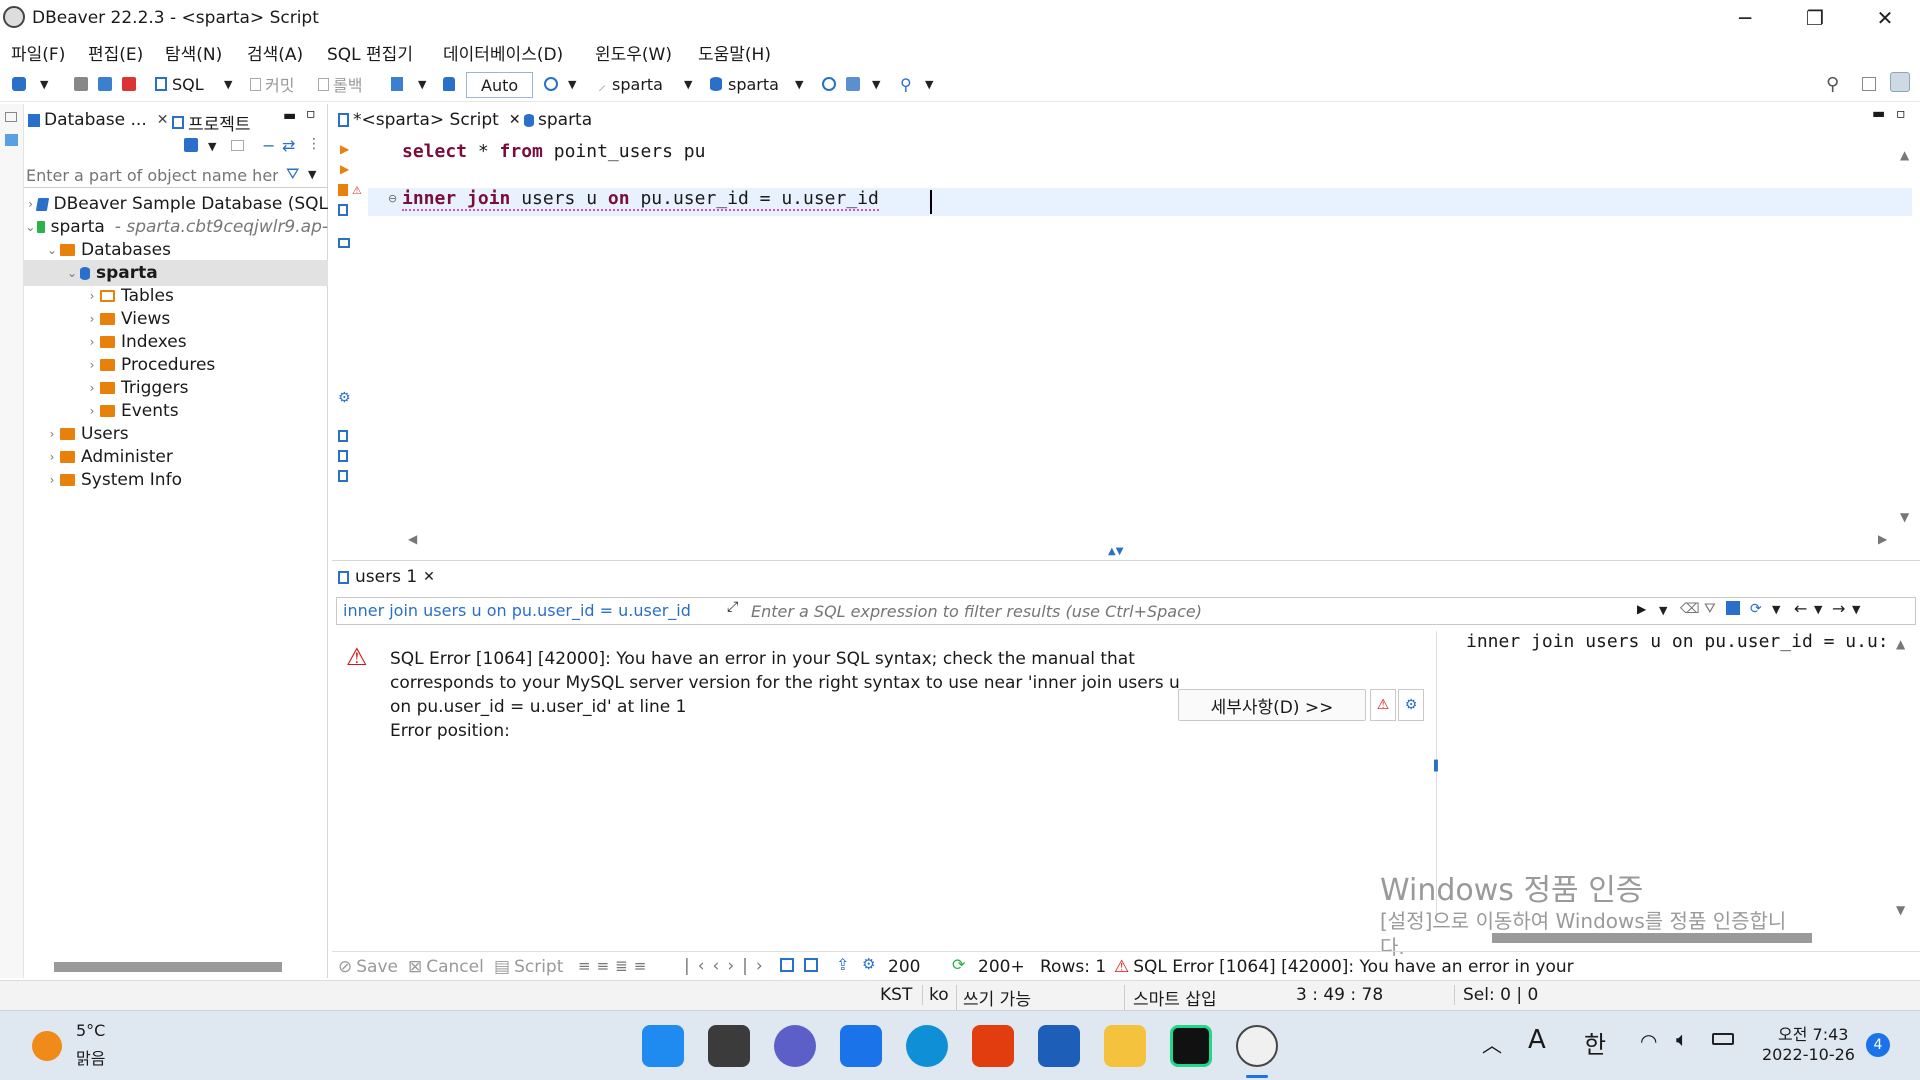 This screenshot has height=1080, width=1920. What do you see at coordinates (1272, 705) in the screenshot?
I see `error-details-button: 세부사항(D) >>` at bounding box center [1272, 705].